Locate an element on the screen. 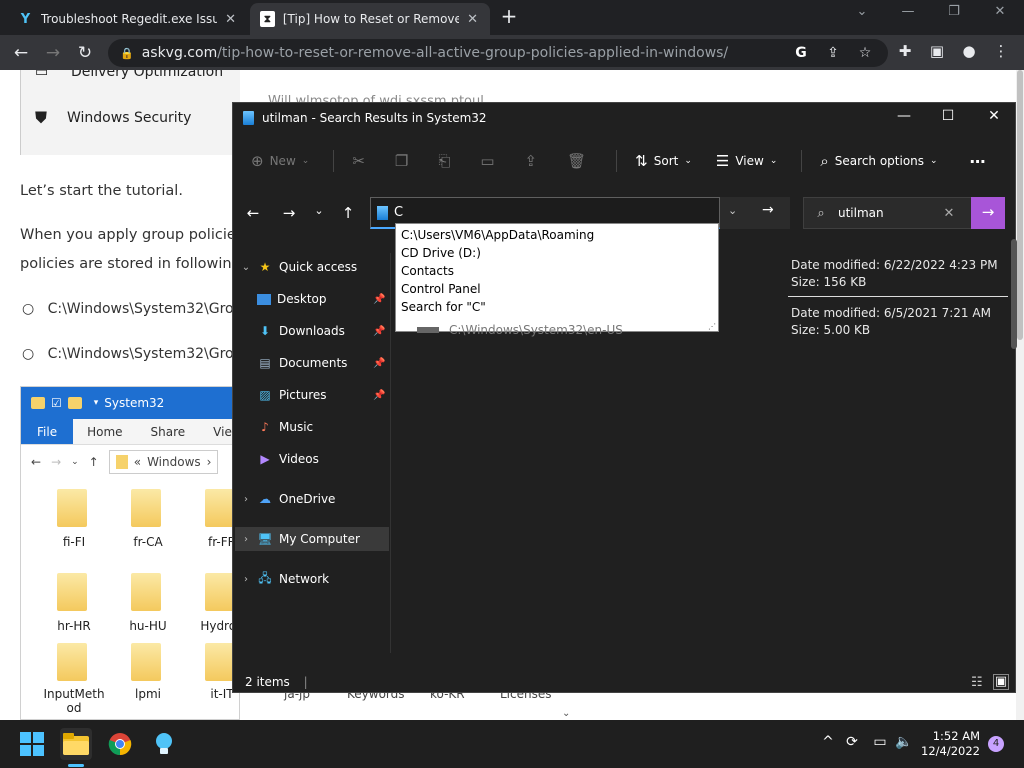 Image resolution: width=1024 pixels, height=768 pixels. sync-alert-icon: ⟳ is located at coordinates (852, 742).